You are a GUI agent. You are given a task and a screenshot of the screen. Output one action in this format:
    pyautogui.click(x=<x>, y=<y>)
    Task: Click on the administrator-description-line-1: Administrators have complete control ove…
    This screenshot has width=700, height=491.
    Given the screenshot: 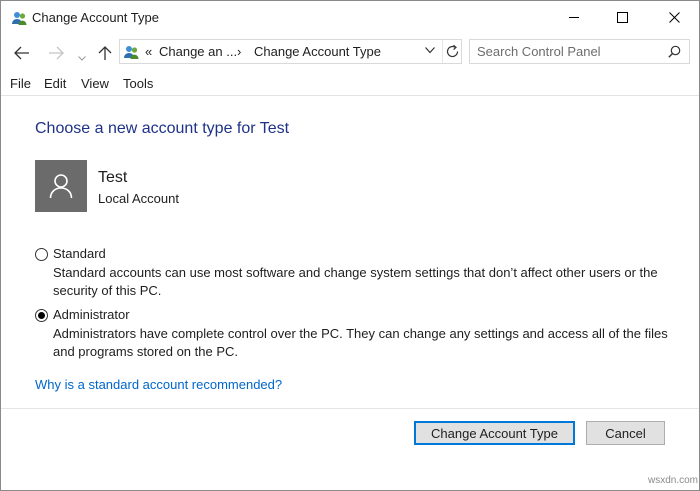 What is the action you would take?
    pyautogui.click(x=360, y=333)
    